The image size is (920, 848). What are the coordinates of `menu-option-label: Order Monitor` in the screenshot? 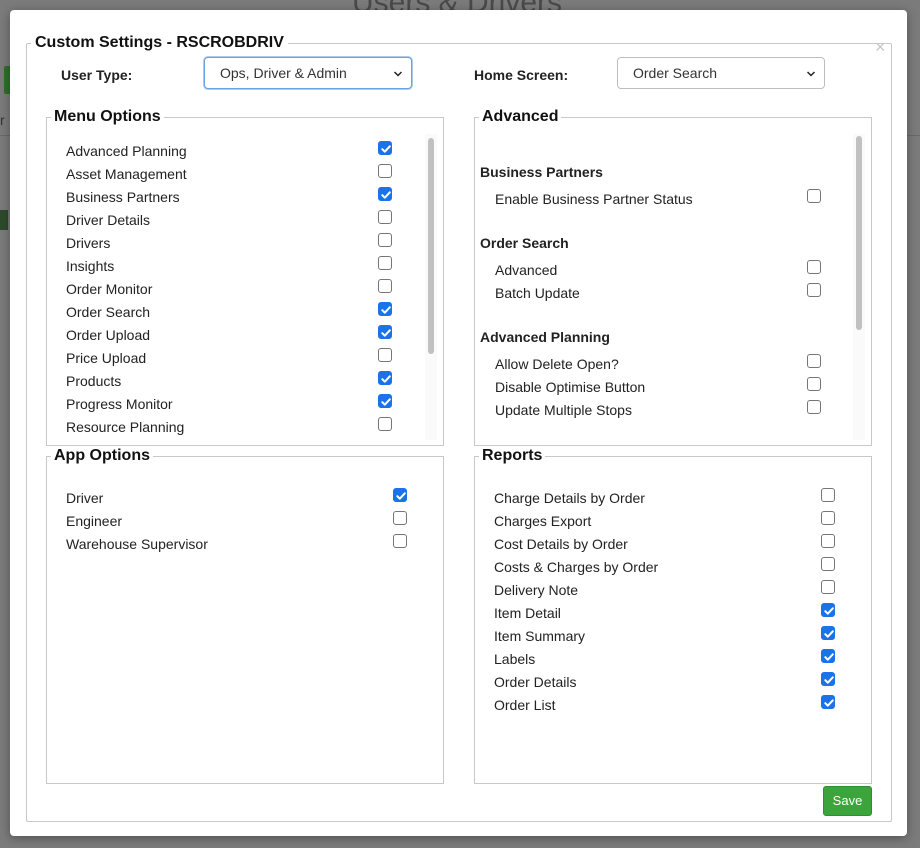 It's located at (109, 289).